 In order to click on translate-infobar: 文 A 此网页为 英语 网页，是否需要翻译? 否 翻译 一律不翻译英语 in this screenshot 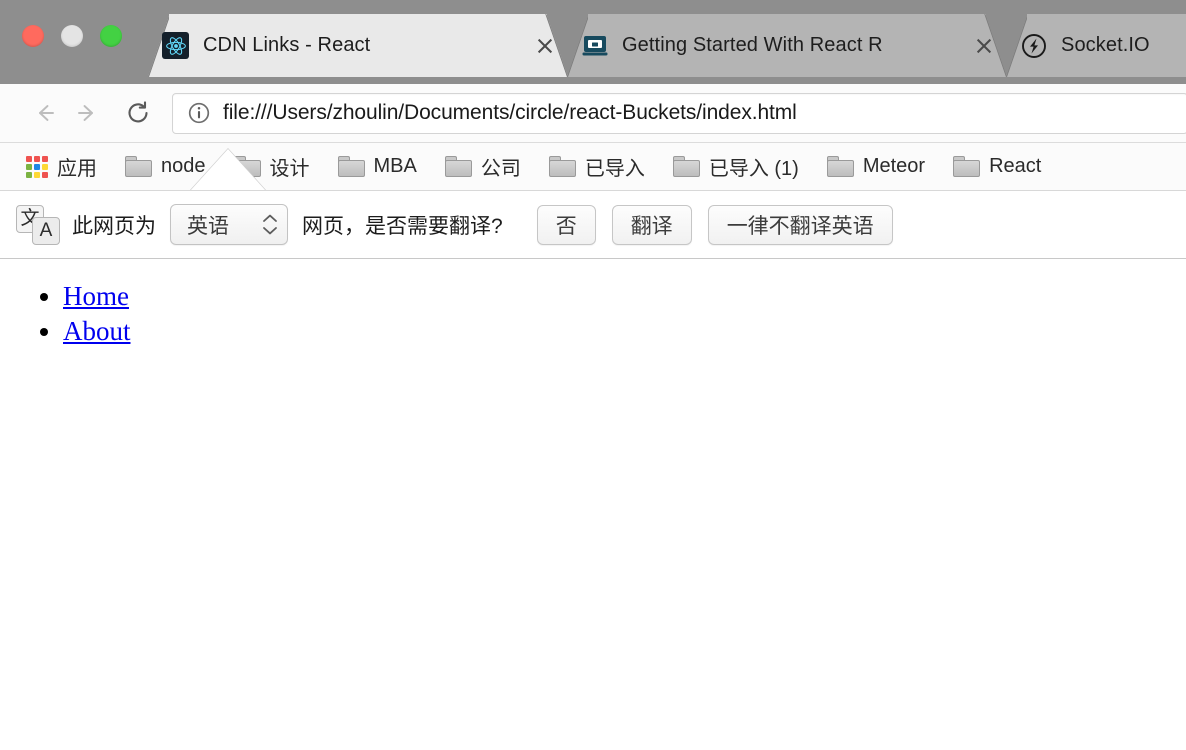, I will do `click(593, 225)`.